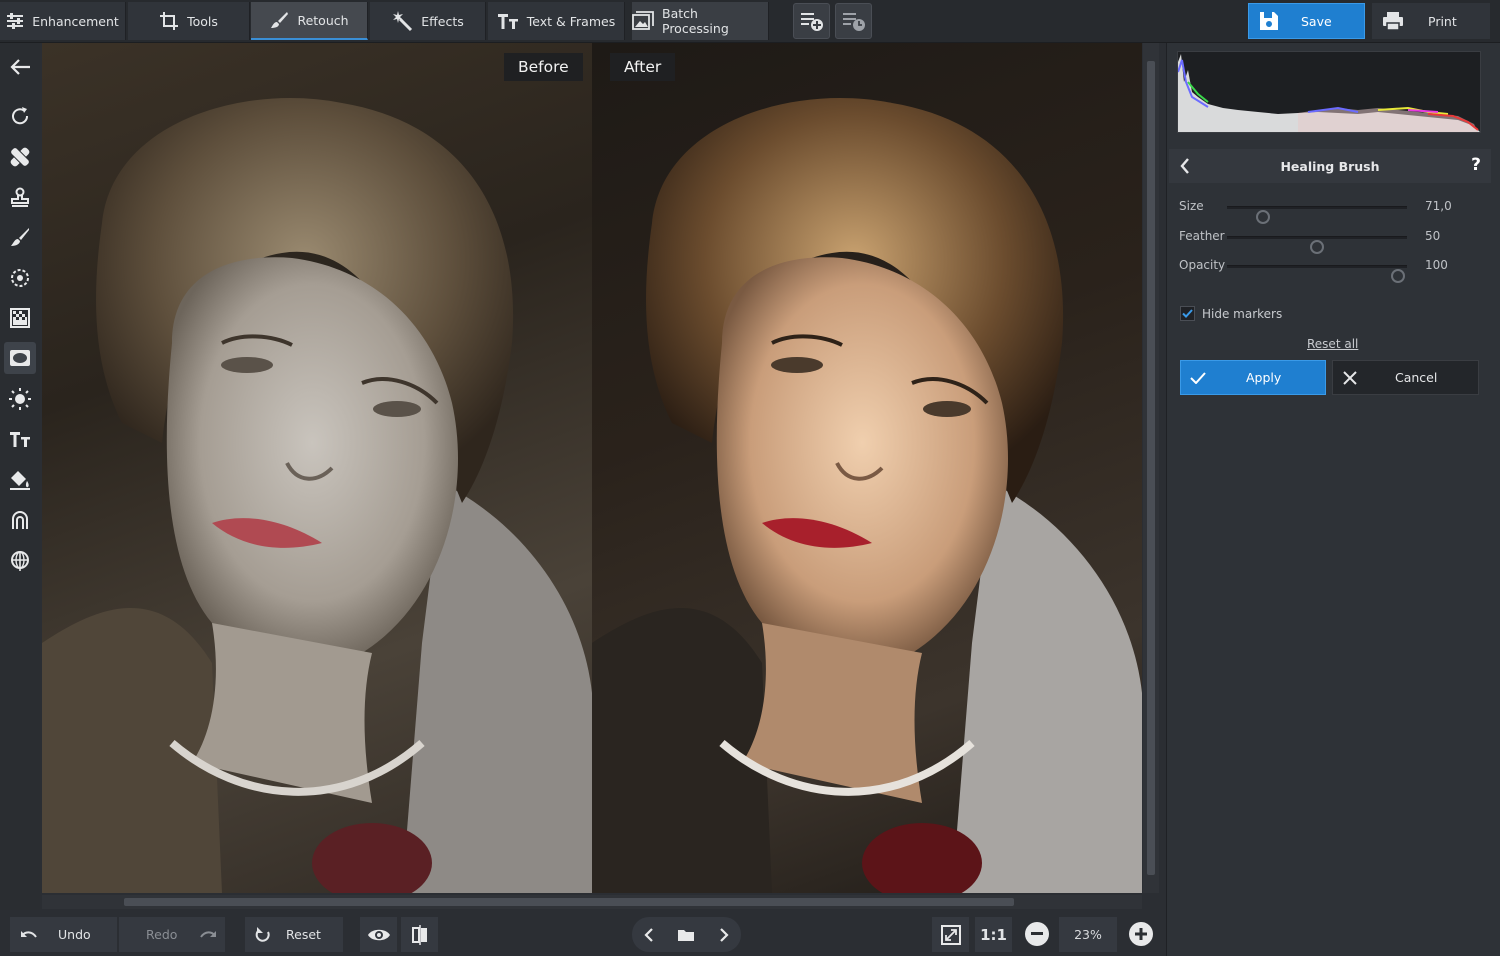 This screenshot has width=1500, height=956. I want to click on apply-button: Apply, so click(1253, 377).